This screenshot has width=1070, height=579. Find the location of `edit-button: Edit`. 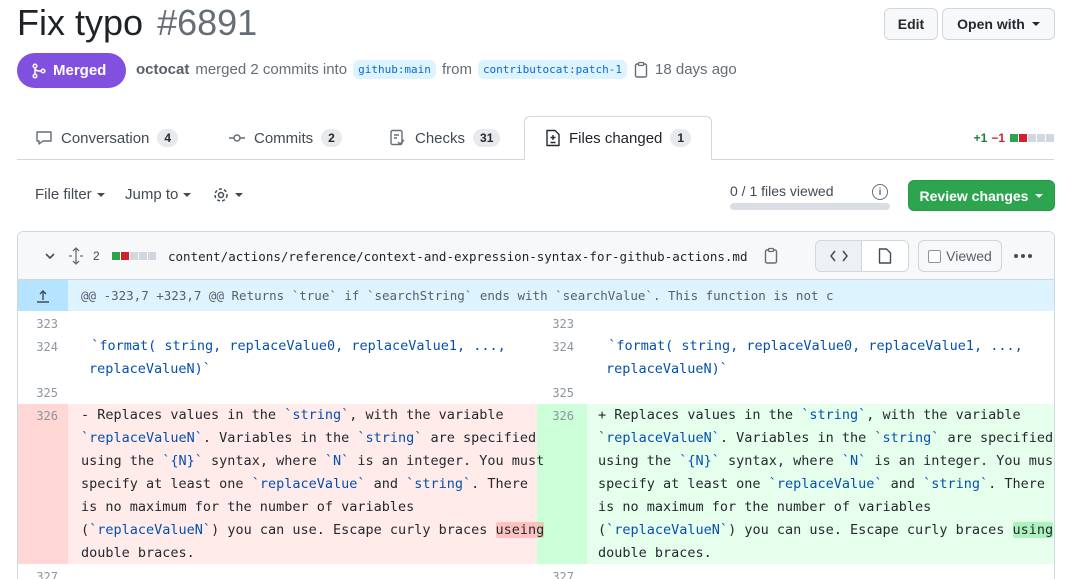

edit-button: Edit is located at coordinates (911, 24).